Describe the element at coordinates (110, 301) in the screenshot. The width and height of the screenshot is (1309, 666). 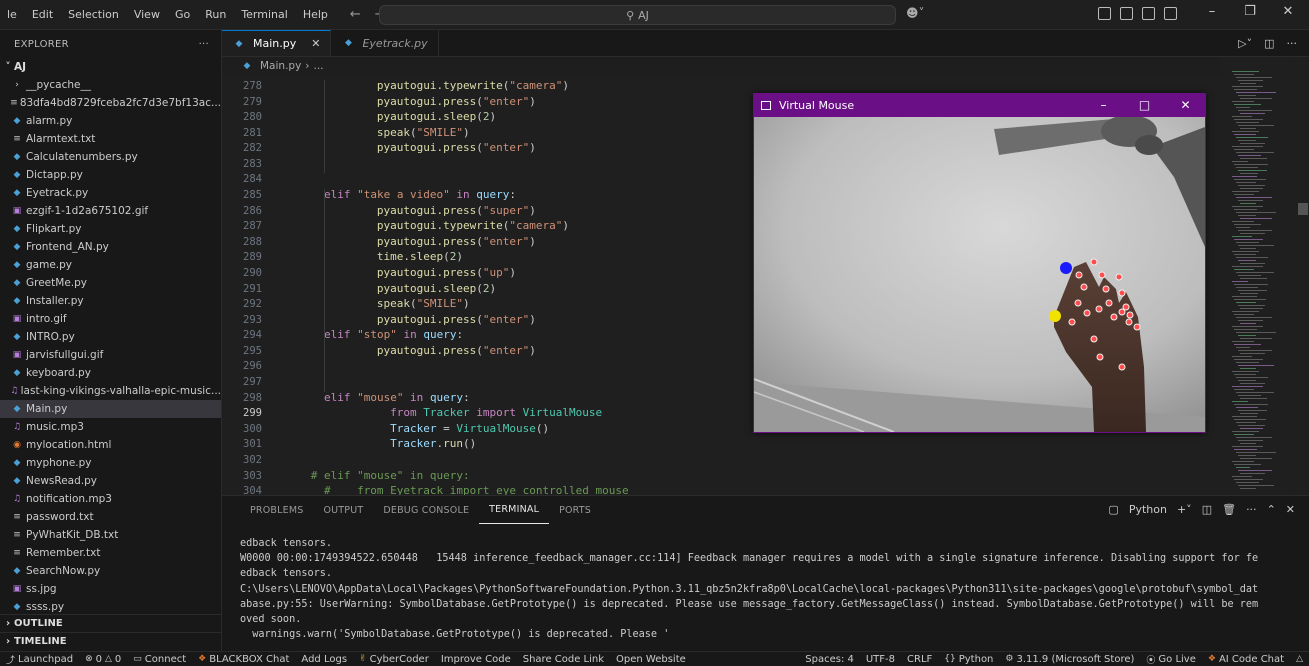
I see `file-item: ◆ Installer.py` at that location.